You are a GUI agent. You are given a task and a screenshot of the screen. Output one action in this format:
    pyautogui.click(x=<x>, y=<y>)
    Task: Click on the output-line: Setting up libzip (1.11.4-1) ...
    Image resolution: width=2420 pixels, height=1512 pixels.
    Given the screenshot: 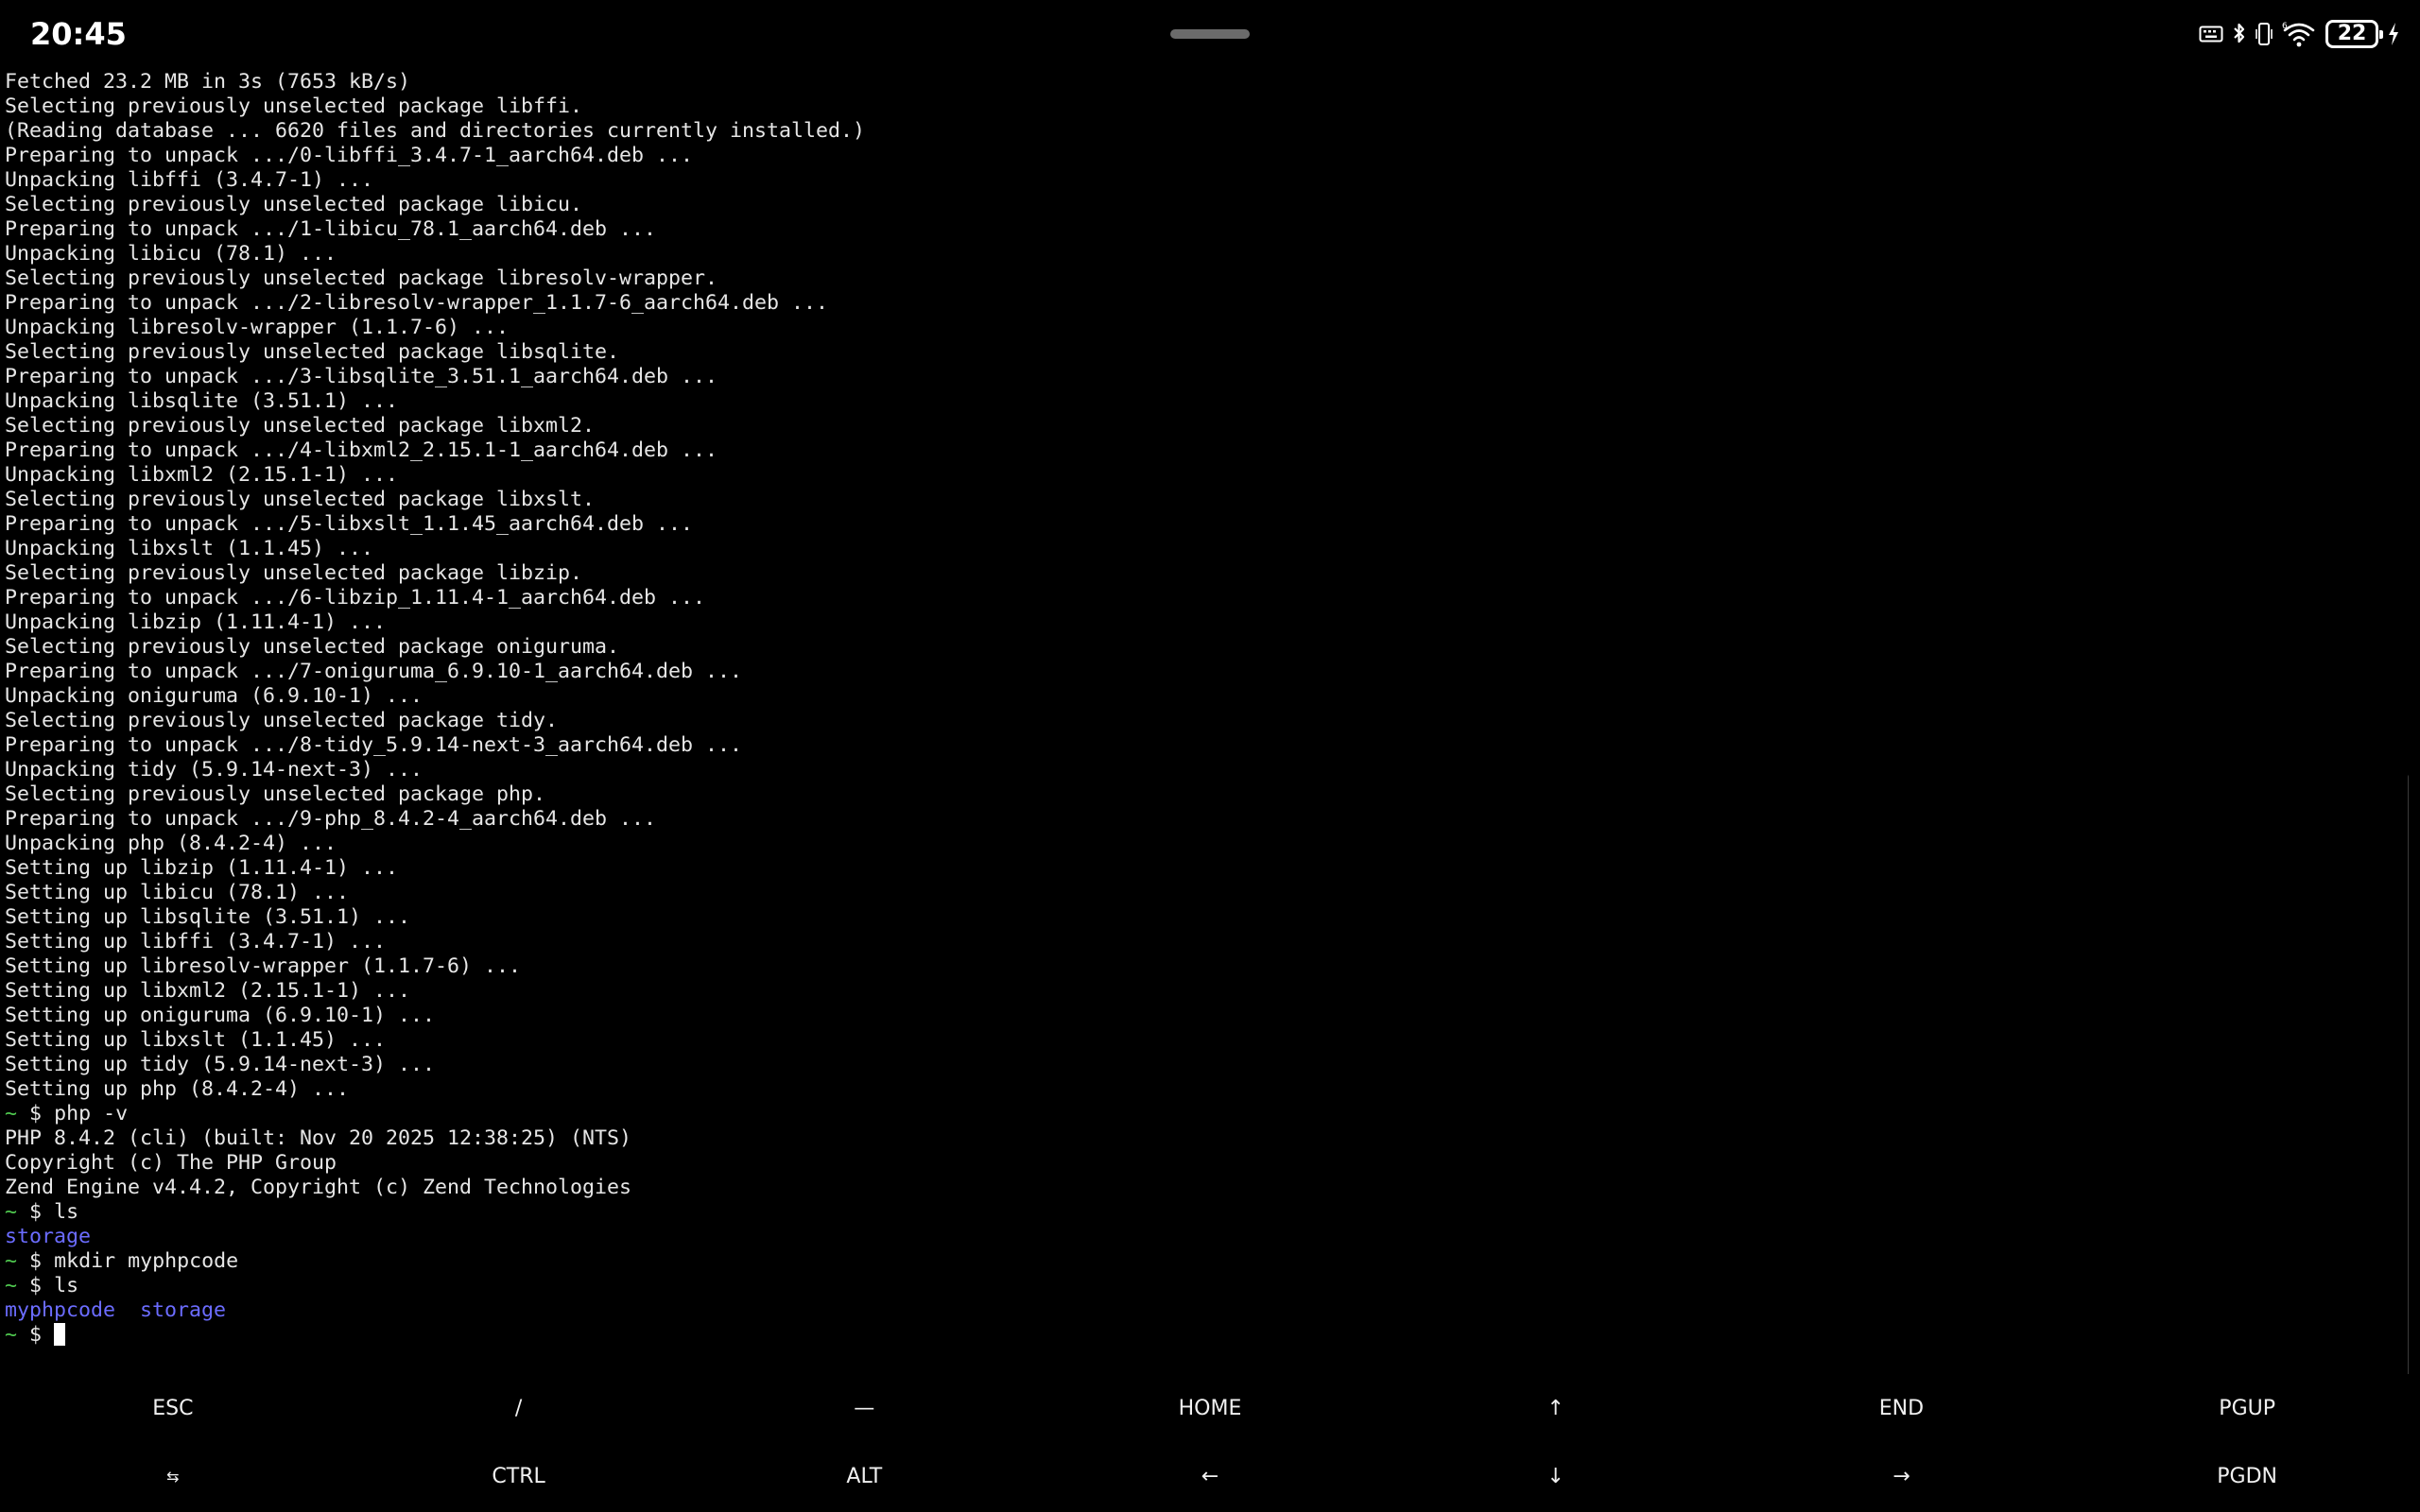 What is the action you would take?
    pyautogui.click(x=435, y=868)
    